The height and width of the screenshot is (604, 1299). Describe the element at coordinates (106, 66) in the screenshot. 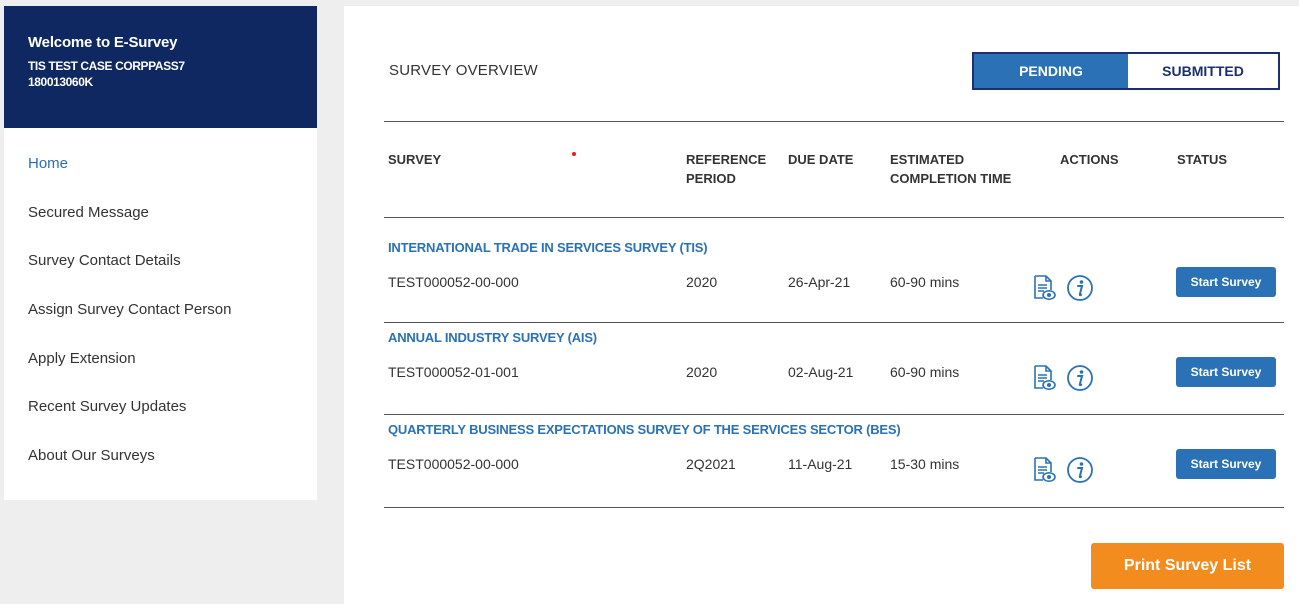

I see `company-name: TIS TEST CASE CORPPASS7` at that location.